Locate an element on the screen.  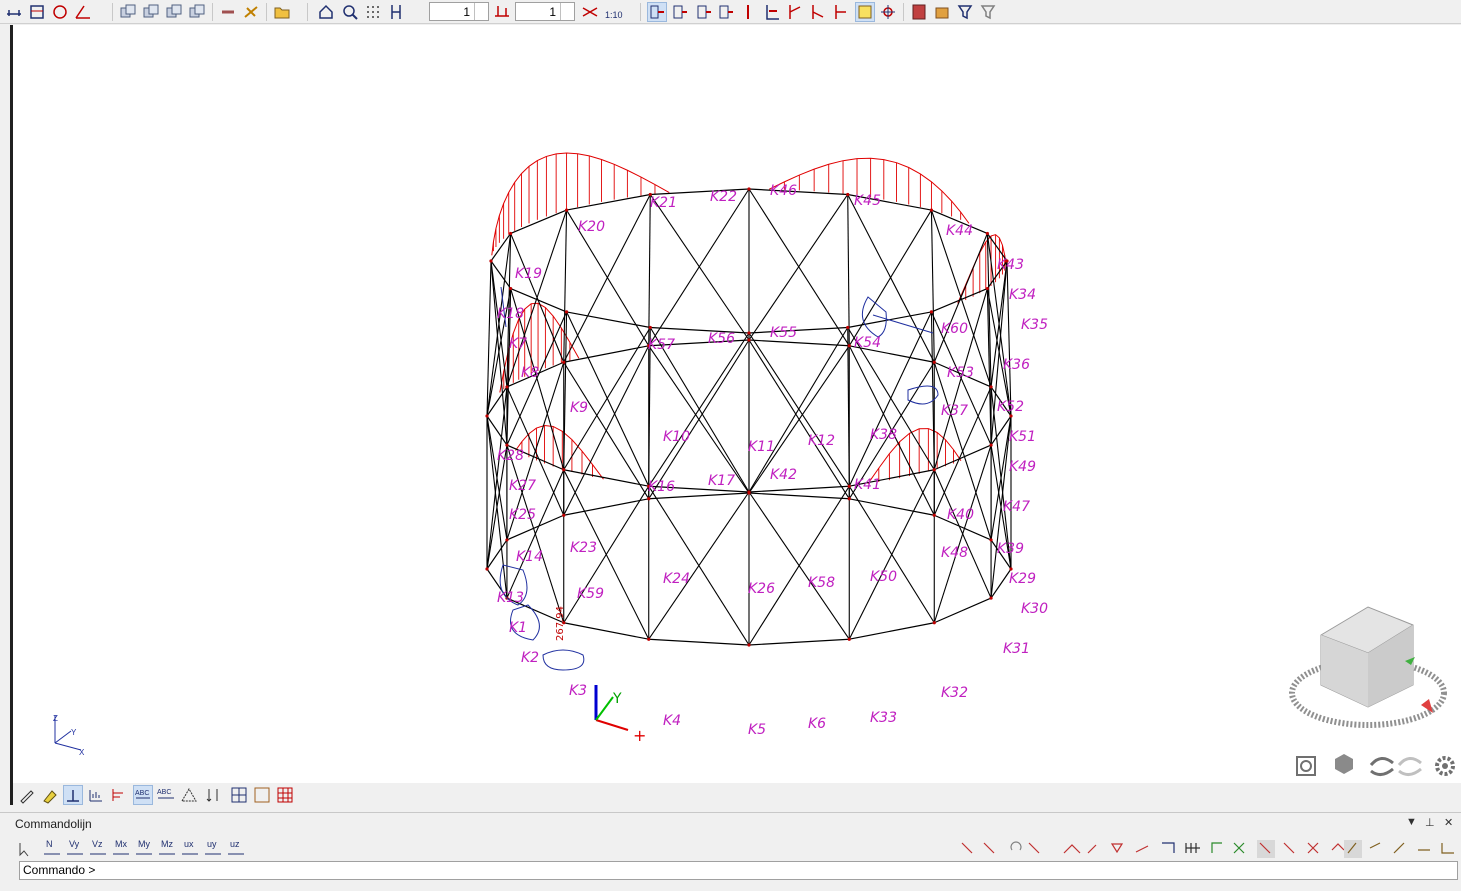
node-label: K9 is located at coordinates (579, 408).